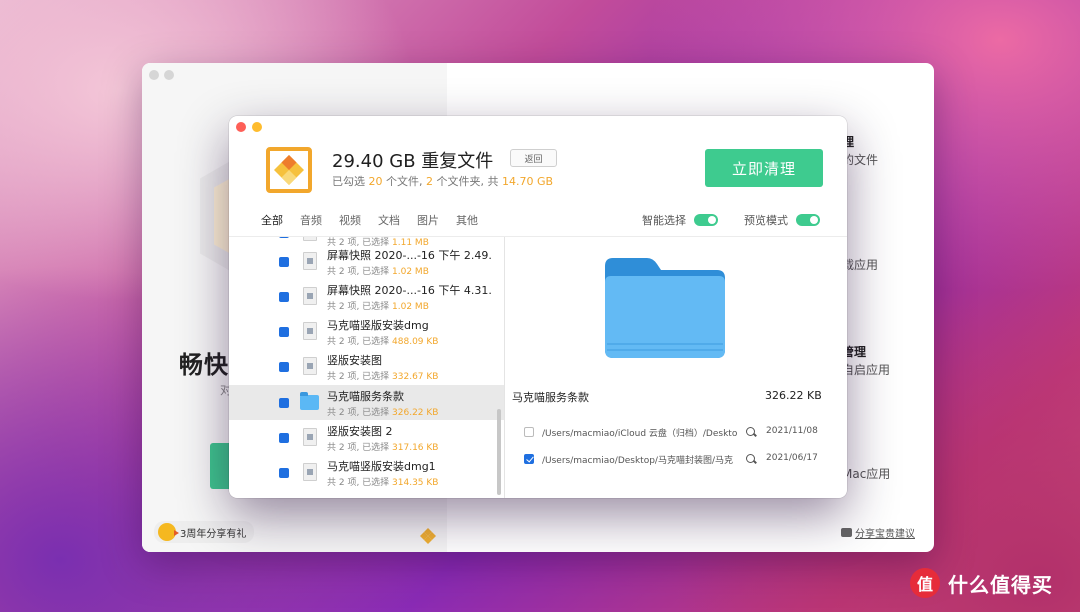  What do you see at coordinates (249, 127) in the screenshot?
I see `dialog-window-controls` at bounding box center [249, 127].